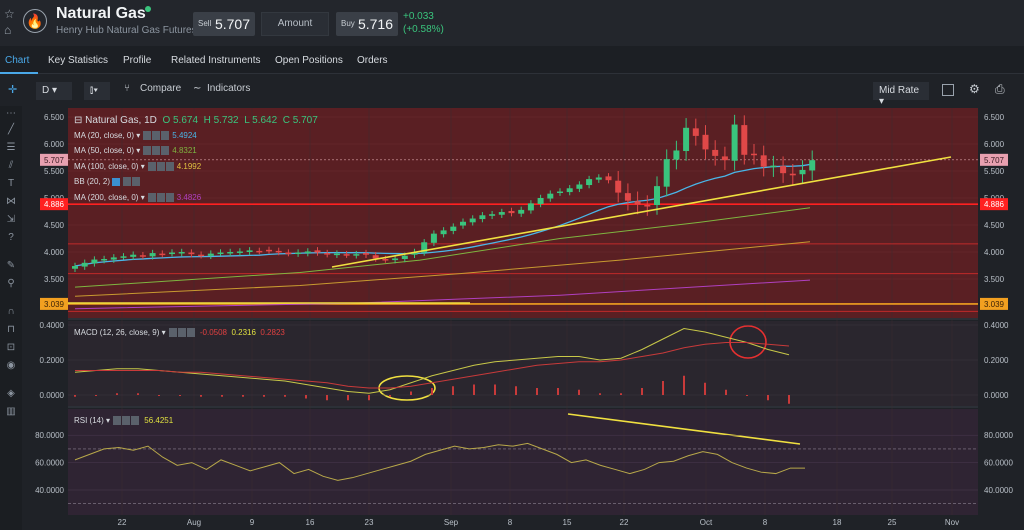 The width and height of the screenshot is (1024, 530). What do you see at coordinates (994, 279) in the screenshot?
I see `price-tick-right: 3.500` at bounding box center [994, 279].